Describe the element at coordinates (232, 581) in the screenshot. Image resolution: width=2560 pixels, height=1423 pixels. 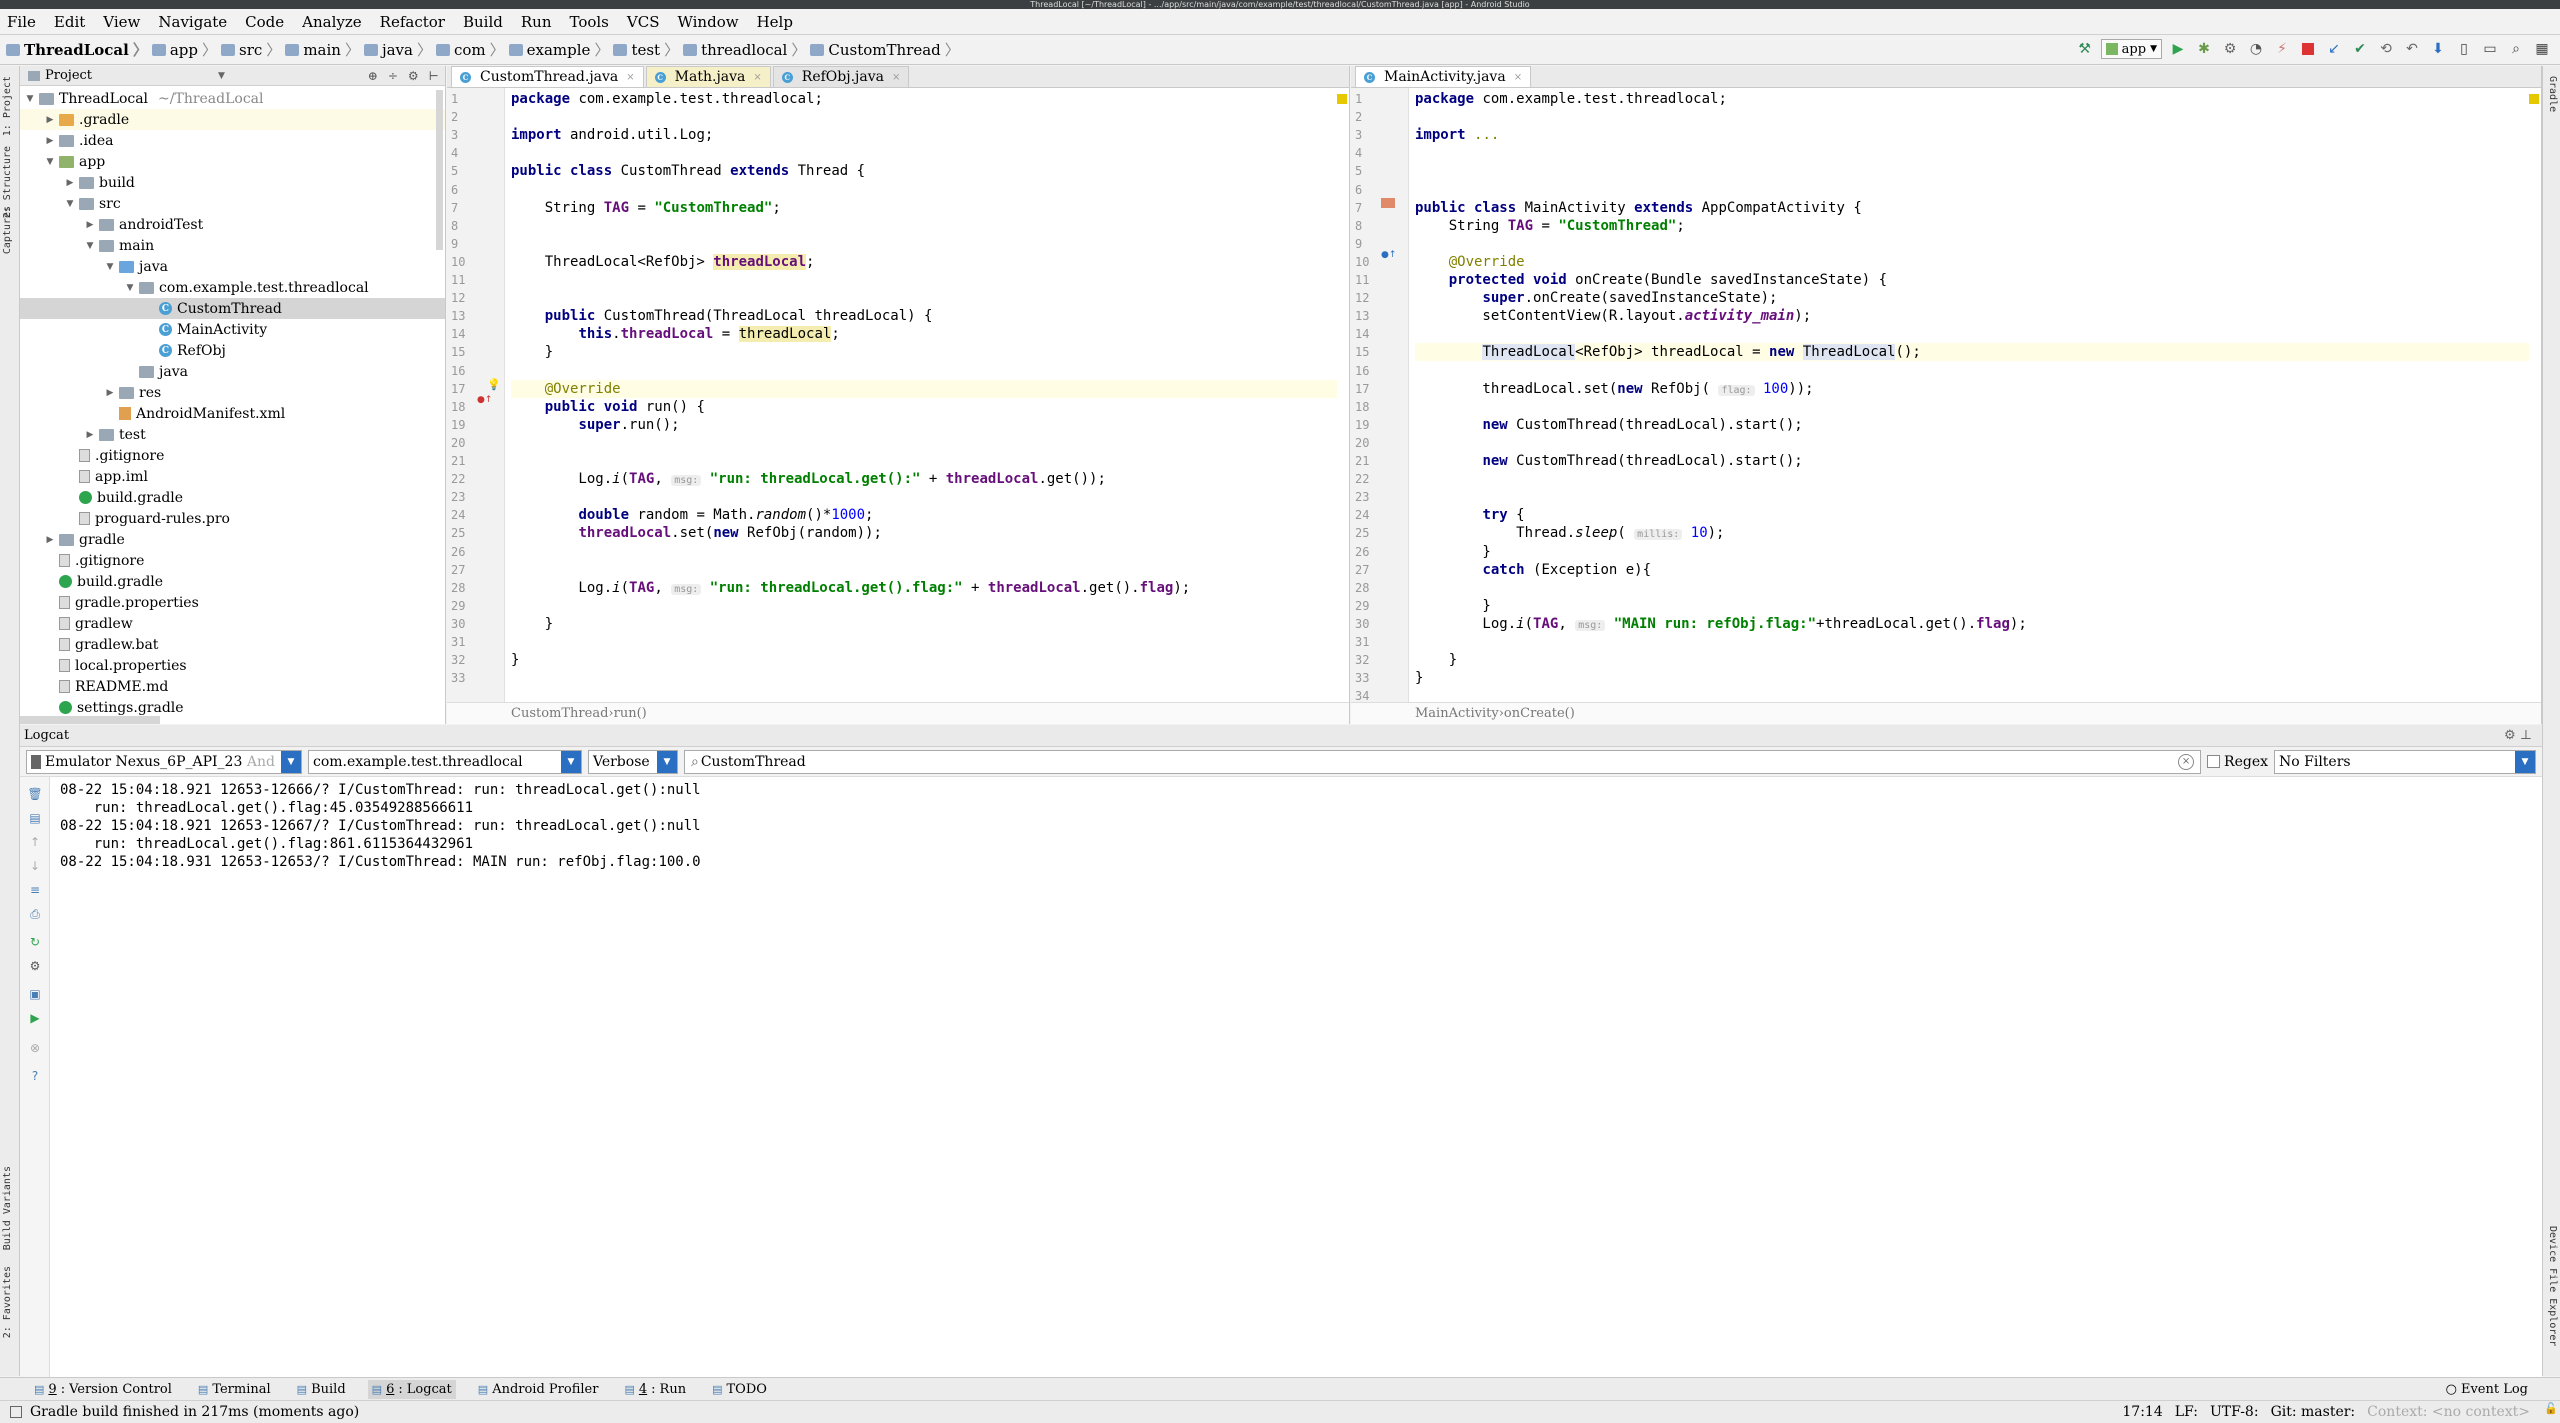
I see `tree-node: build.gradle` at that location.